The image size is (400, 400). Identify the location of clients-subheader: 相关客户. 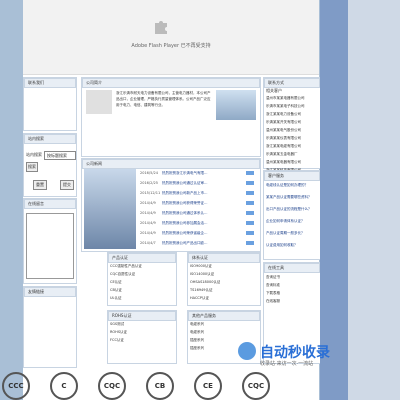
(274, 90).